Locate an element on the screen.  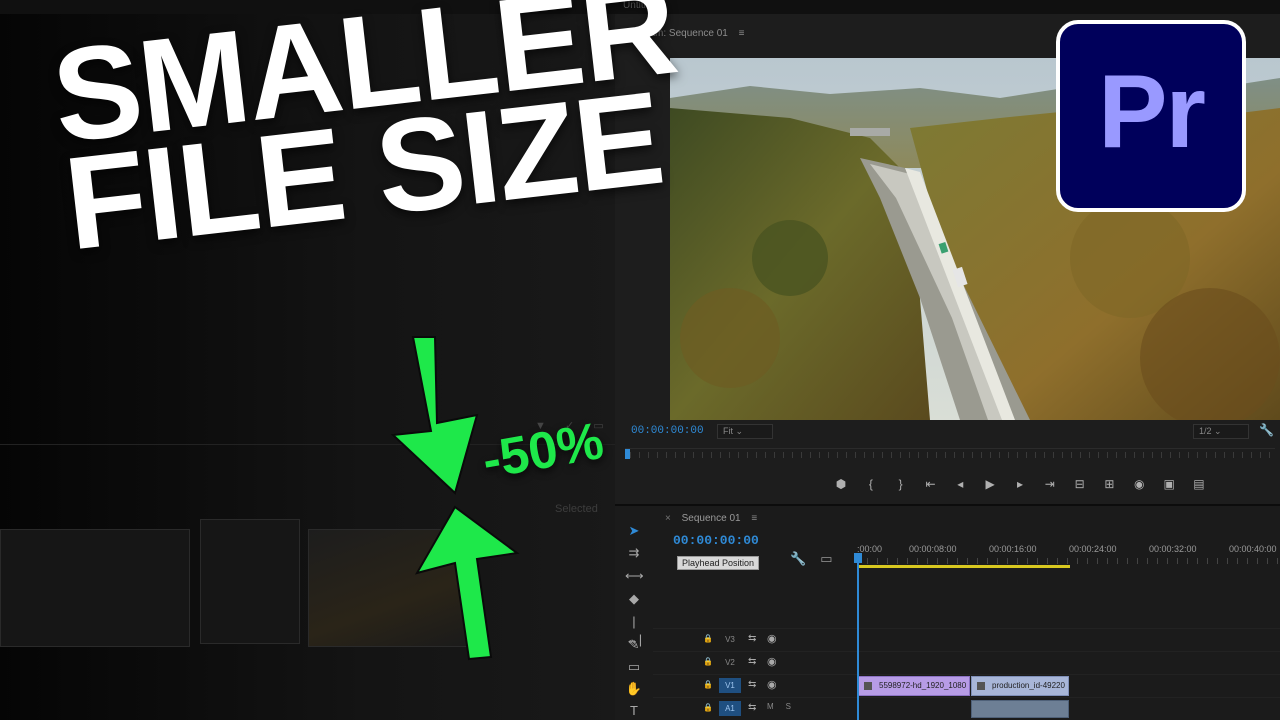
sequence-tab: × Sequence 01 ≡ is located at coordinates (711, 518).